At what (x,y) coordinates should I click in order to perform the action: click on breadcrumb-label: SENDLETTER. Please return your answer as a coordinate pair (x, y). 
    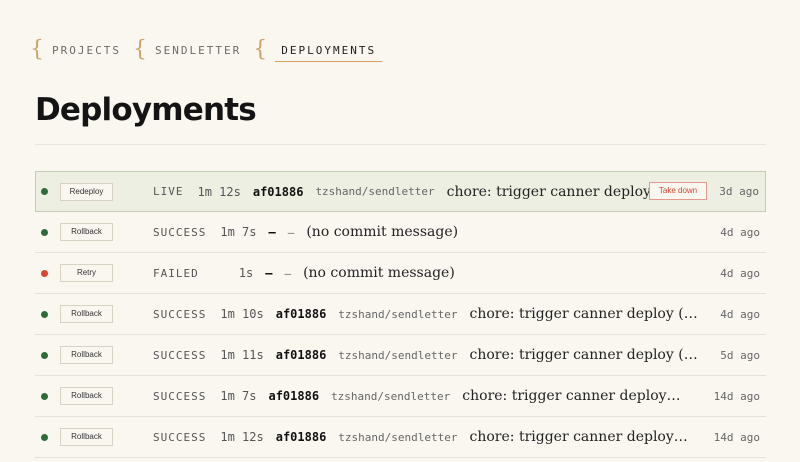
    Looking at the image, I should click on (198, 50).